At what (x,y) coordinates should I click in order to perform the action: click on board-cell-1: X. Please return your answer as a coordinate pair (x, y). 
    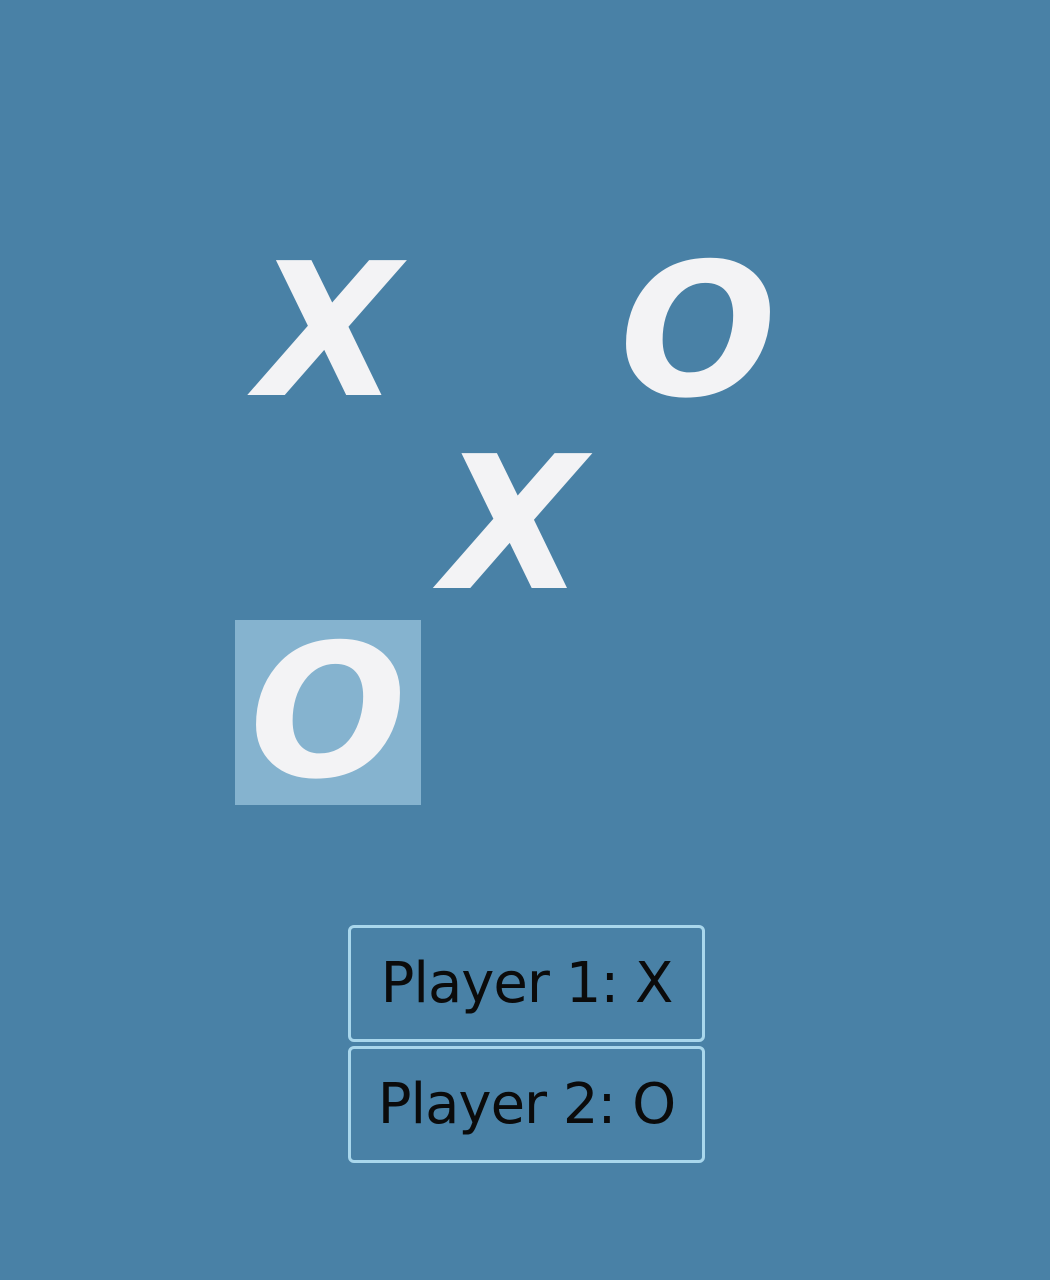
    Looking at the image, I should click on (328, 331).